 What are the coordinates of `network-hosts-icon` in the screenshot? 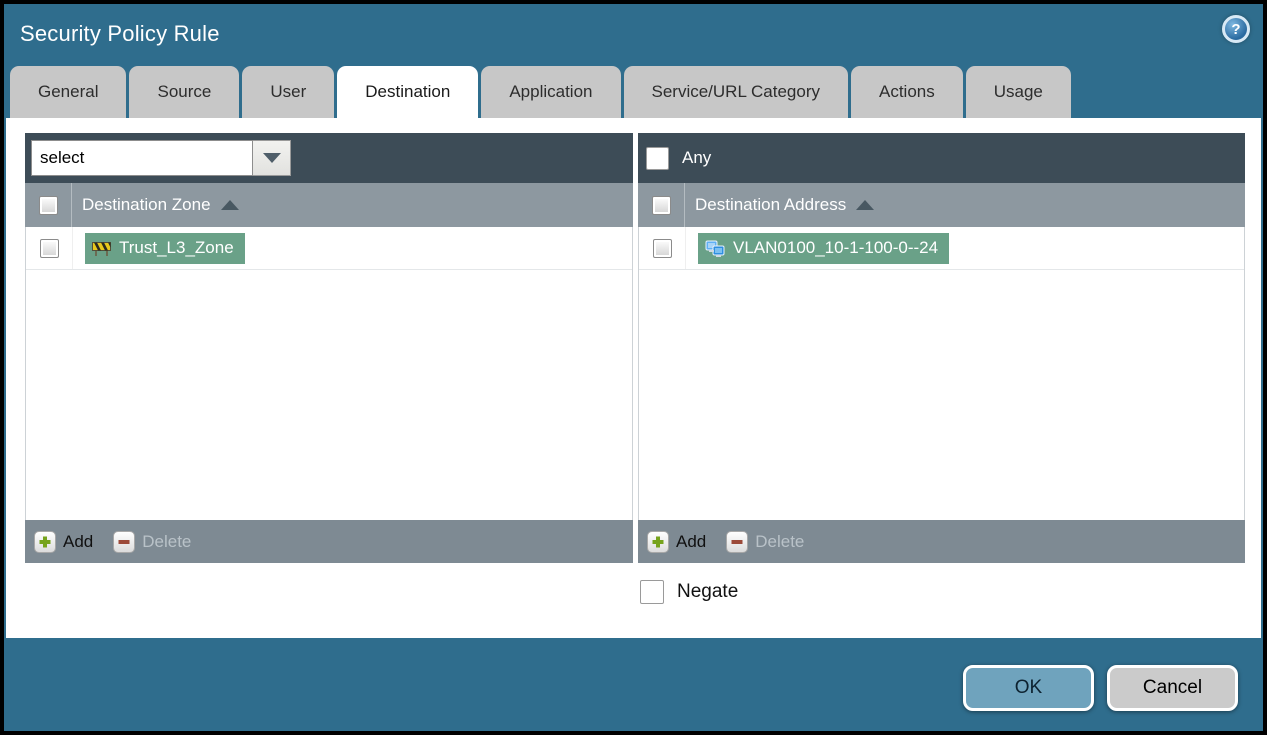 It's located at (715, 248).